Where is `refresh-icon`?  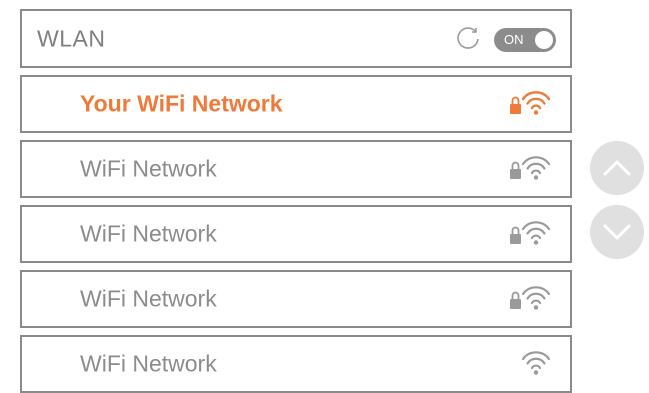 refresh-icon is located at coordinates (468, 39).